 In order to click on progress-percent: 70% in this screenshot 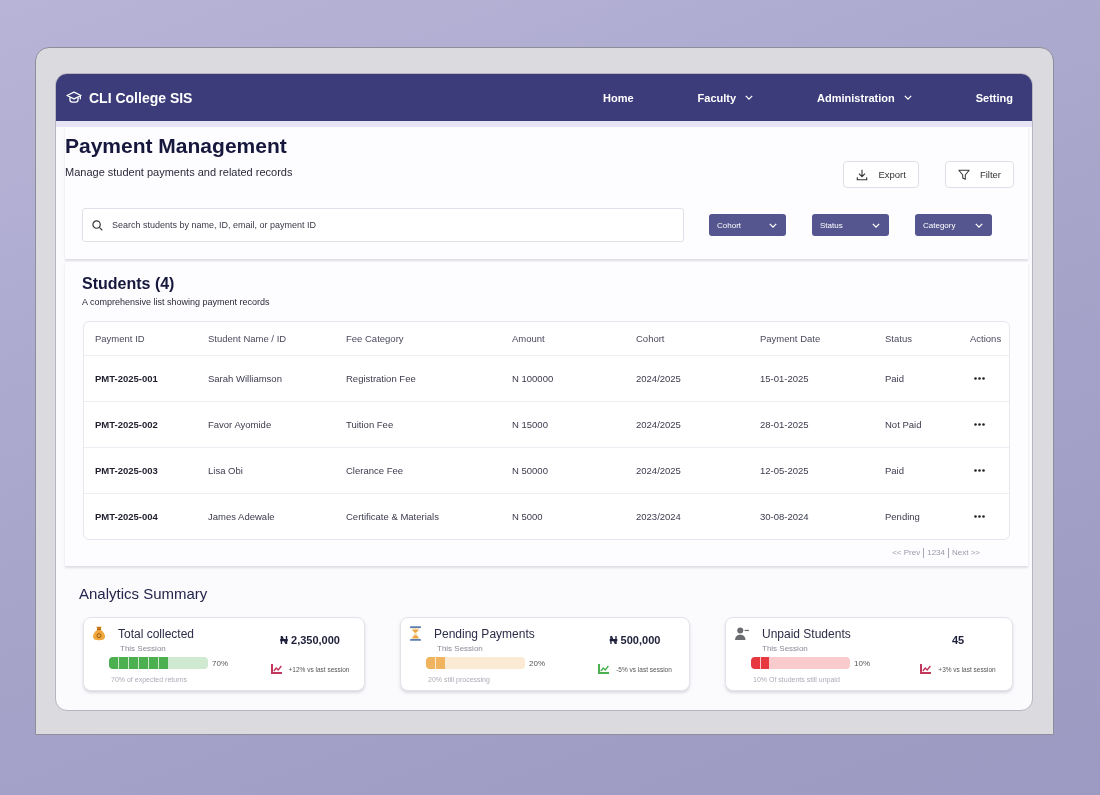, I will do `click(220, 663)`.